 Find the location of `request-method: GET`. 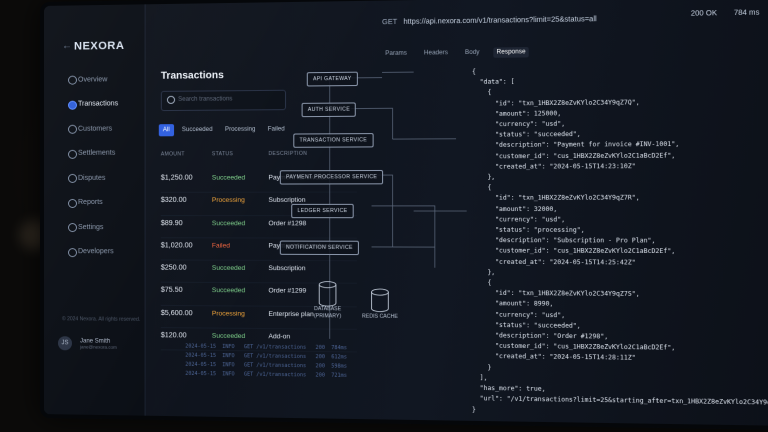

request-method: GET is located at coordinates (389, 22).